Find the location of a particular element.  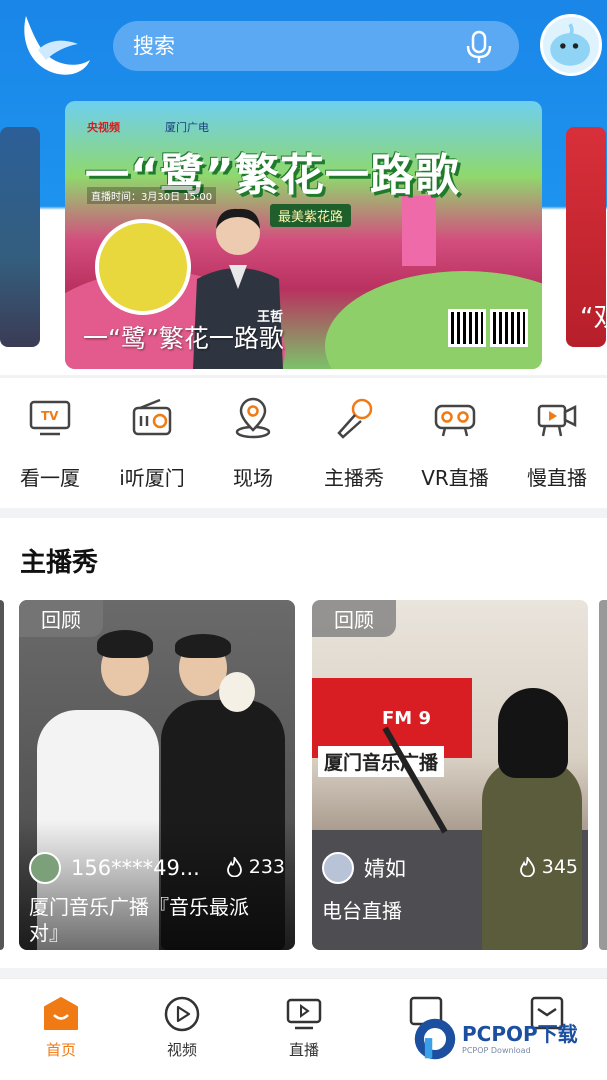

tab-label: 直播 is located at coordinates (303, 1050).